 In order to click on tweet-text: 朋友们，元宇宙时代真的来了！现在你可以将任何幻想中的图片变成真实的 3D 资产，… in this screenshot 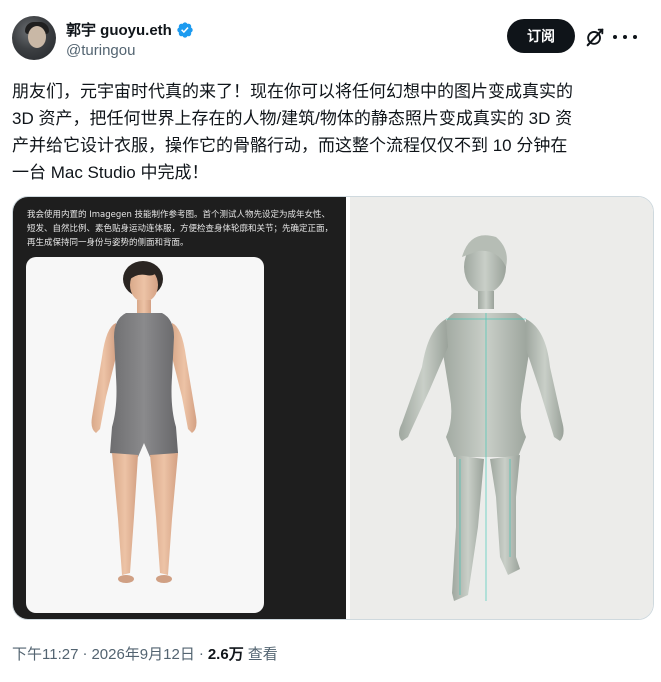, I will do `click(292, 132)`.